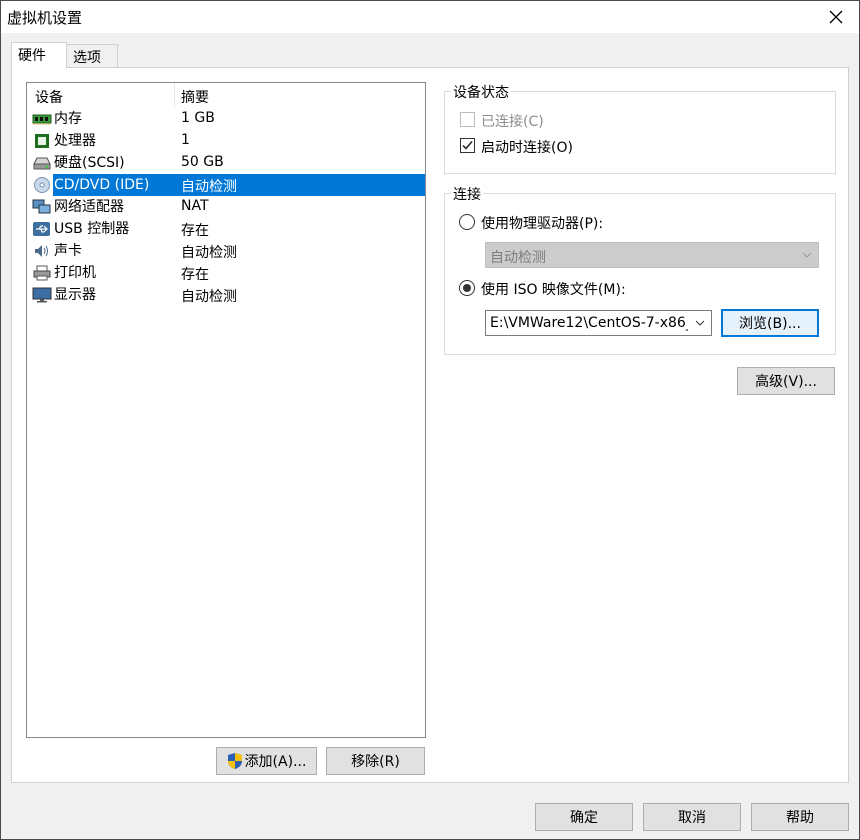  I want to click on device-row-sound: 声卡 自动检测, so click(226, 251).